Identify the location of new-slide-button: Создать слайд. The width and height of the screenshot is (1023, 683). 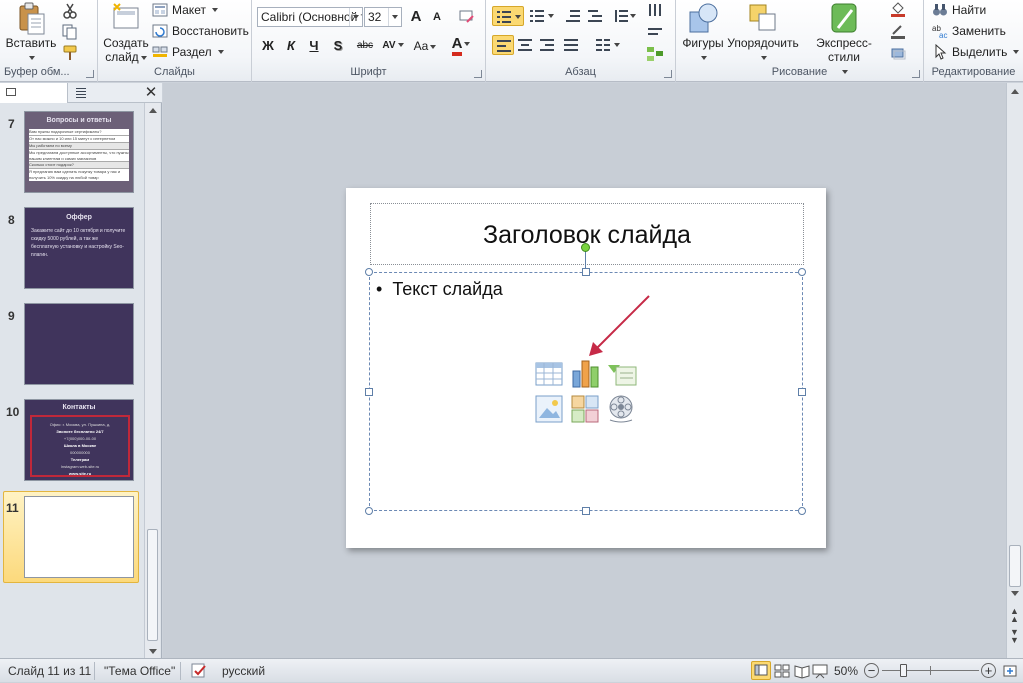
(126, 33).